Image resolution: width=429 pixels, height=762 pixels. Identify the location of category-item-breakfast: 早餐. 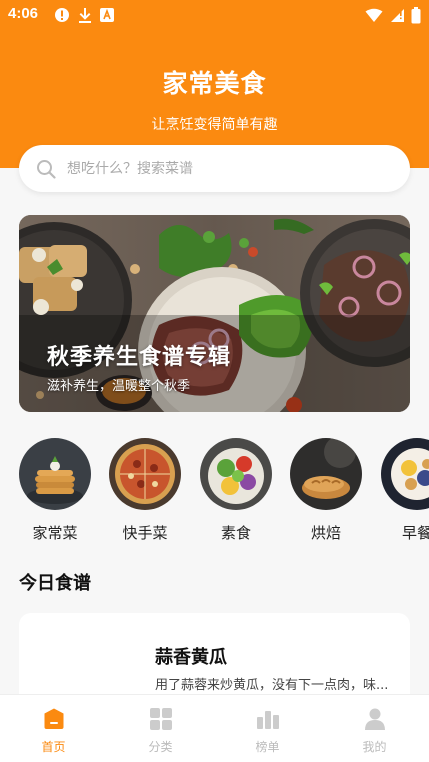
(404, 490).